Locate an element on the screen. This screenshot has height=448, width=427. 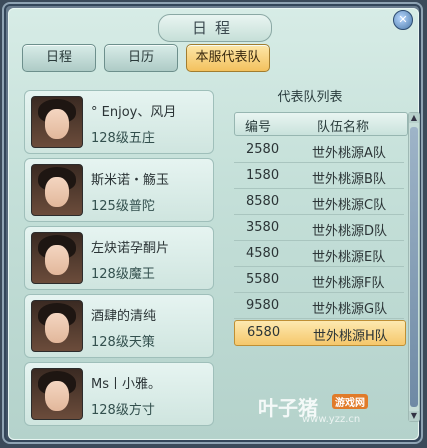
team-name: 世外桃源C队 is located at coordinates (349, 205).